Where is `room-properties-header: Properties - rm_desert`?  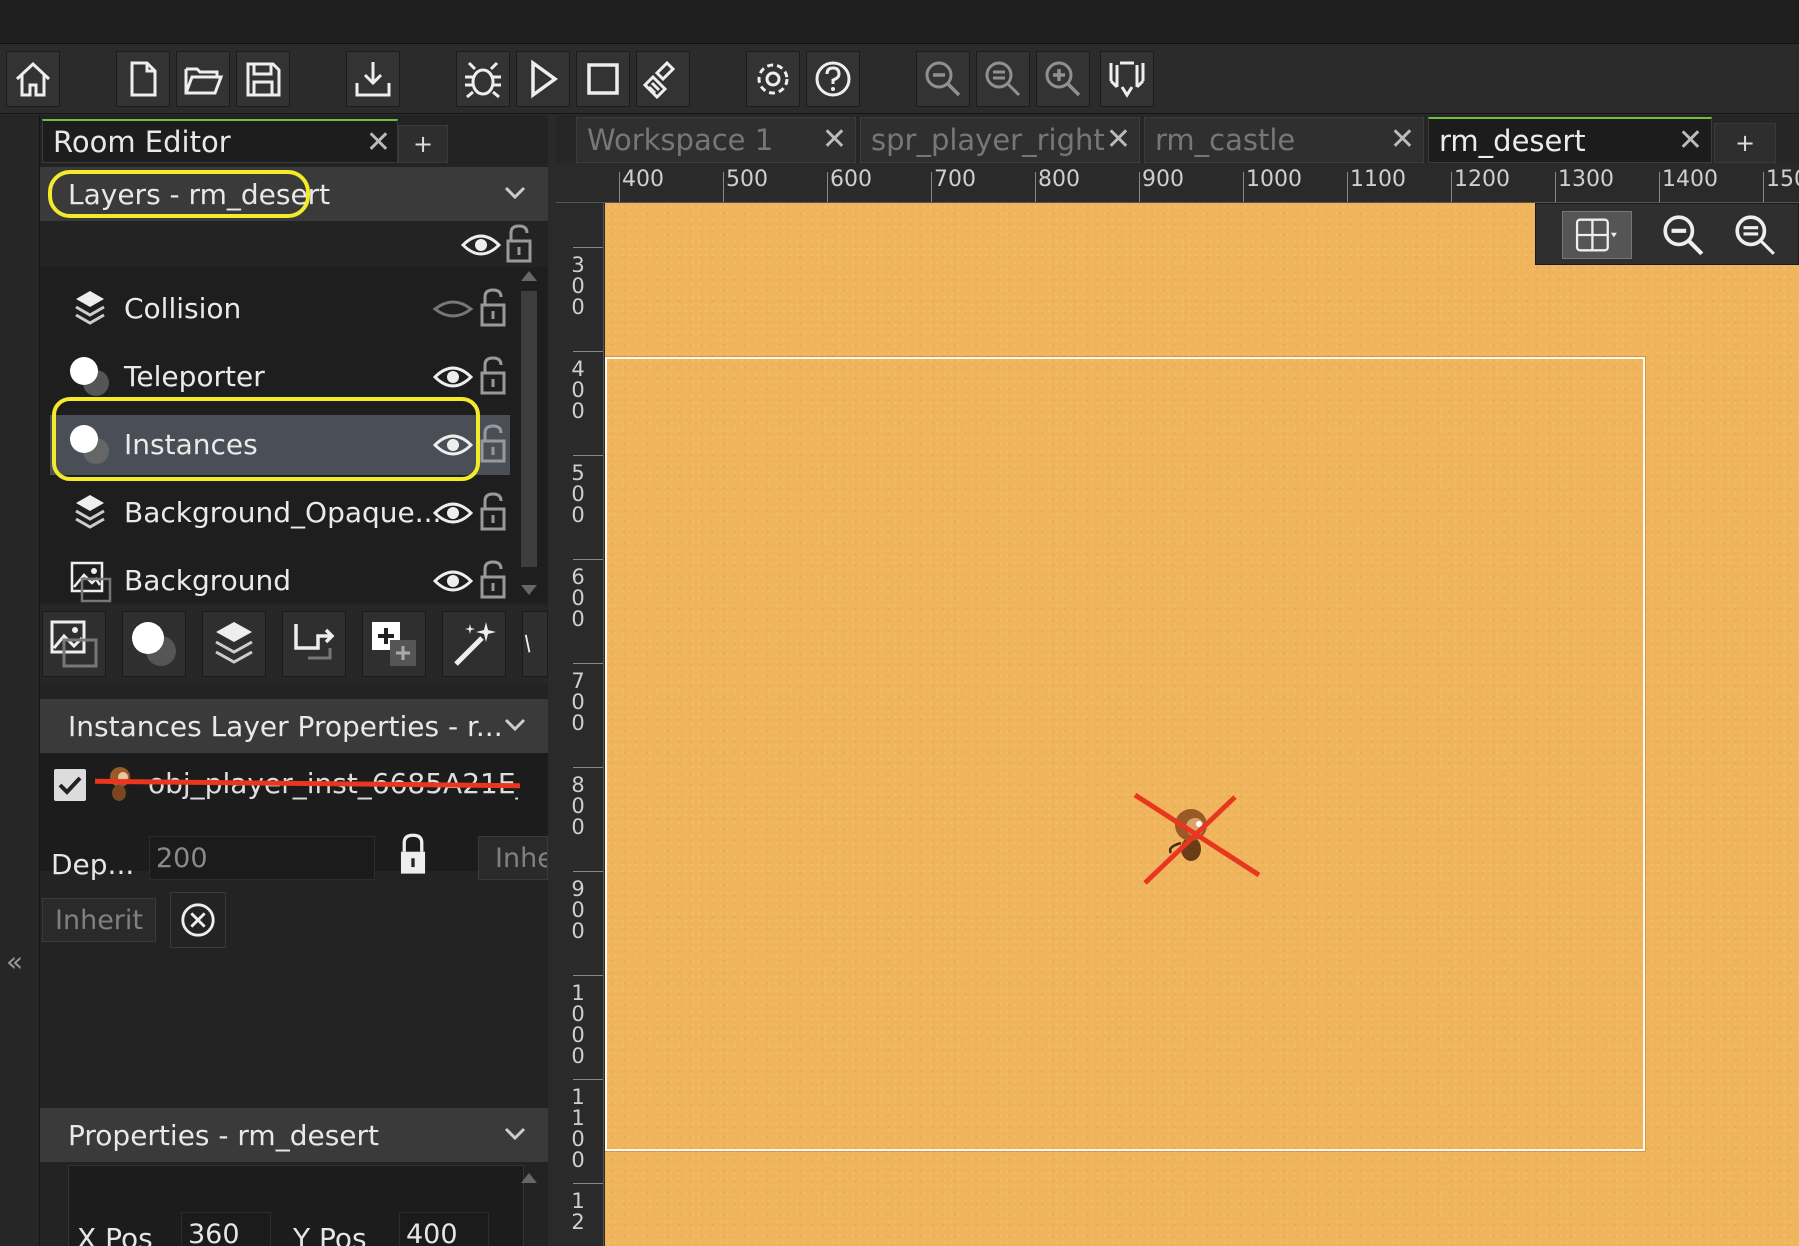 room-properties-header: Properties - rm_desert is located at coordinates (294, 1135).